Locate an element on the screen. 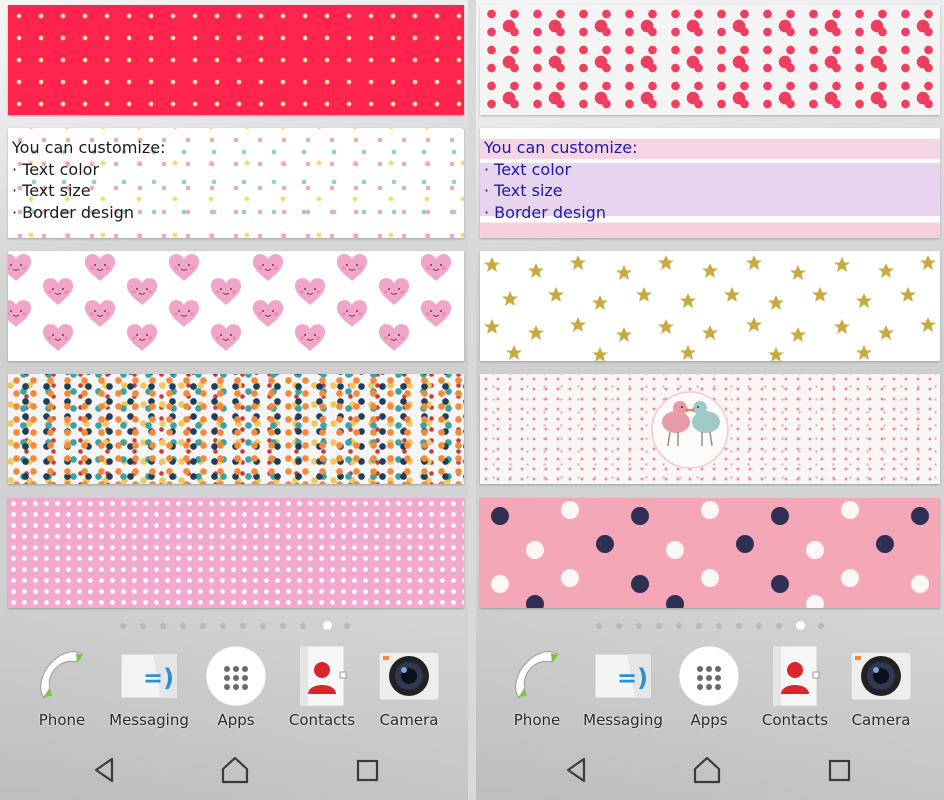  widget-big-ink-dots is located at coordinates (710, 553).